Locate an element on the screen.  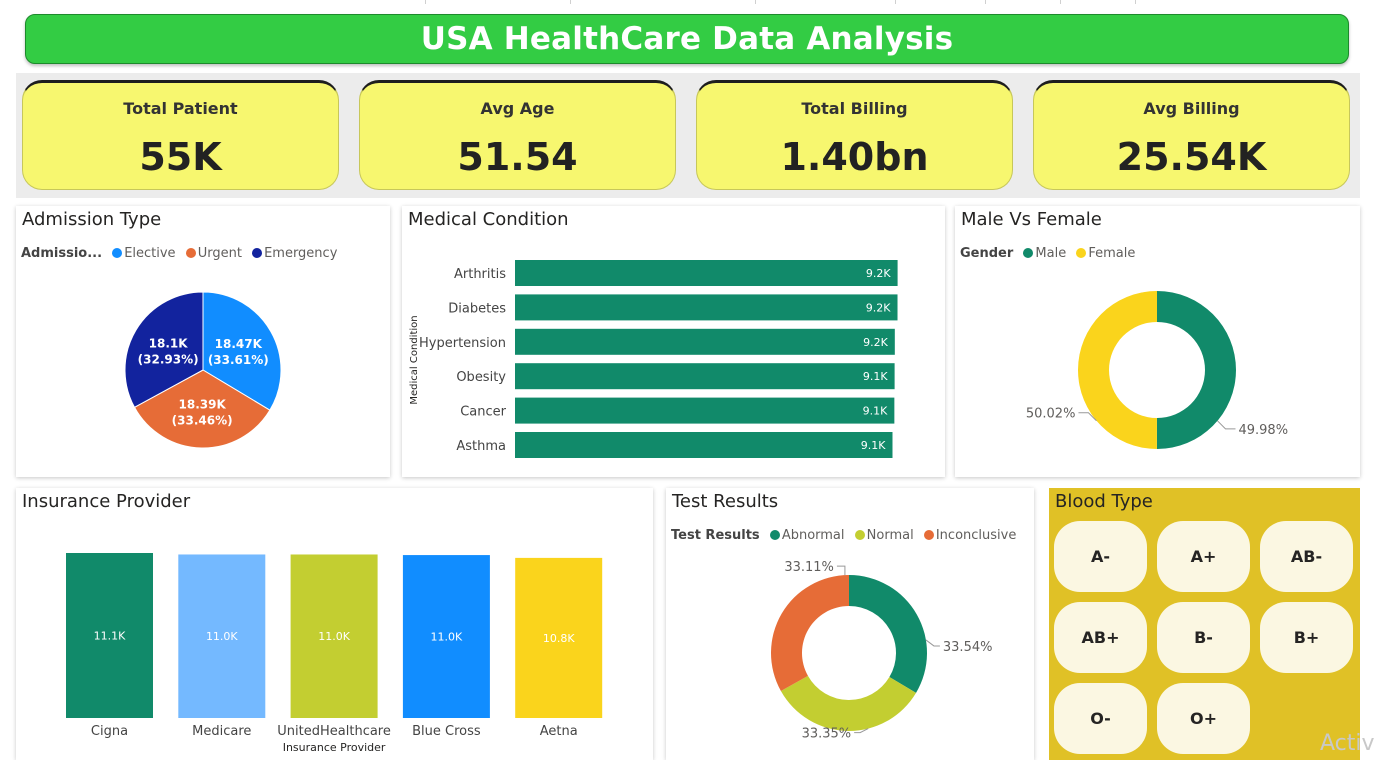
donut-slice-male is located at coordinates (1196, 370).